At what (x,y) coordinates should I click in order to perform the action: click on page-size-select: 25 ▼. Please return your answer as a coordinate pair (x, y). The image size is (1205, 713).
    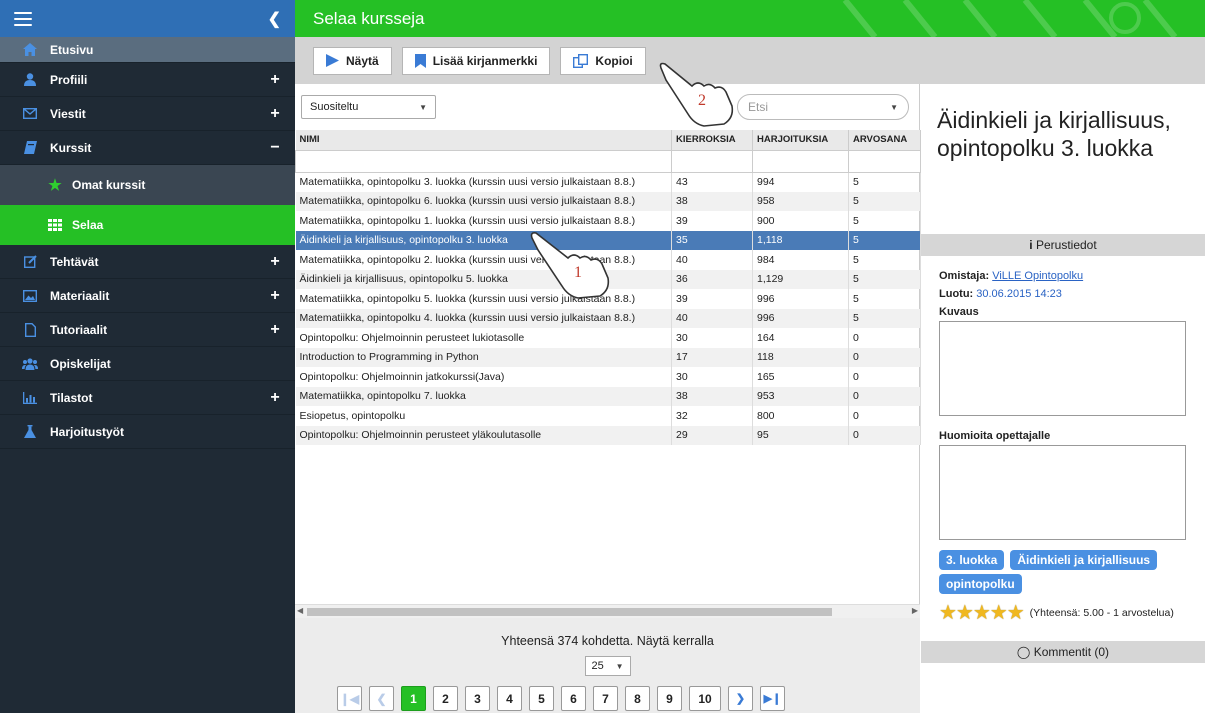
    Looking at the image, I should click on (607, 666).